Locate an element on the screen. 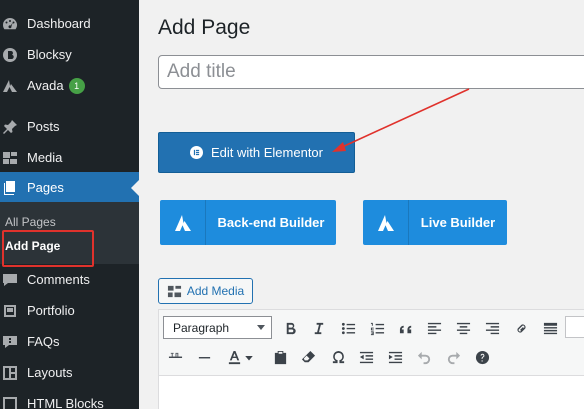 The height and width of the screenshot is (409, 584). undo-icon is located at coordinates (423, 357).